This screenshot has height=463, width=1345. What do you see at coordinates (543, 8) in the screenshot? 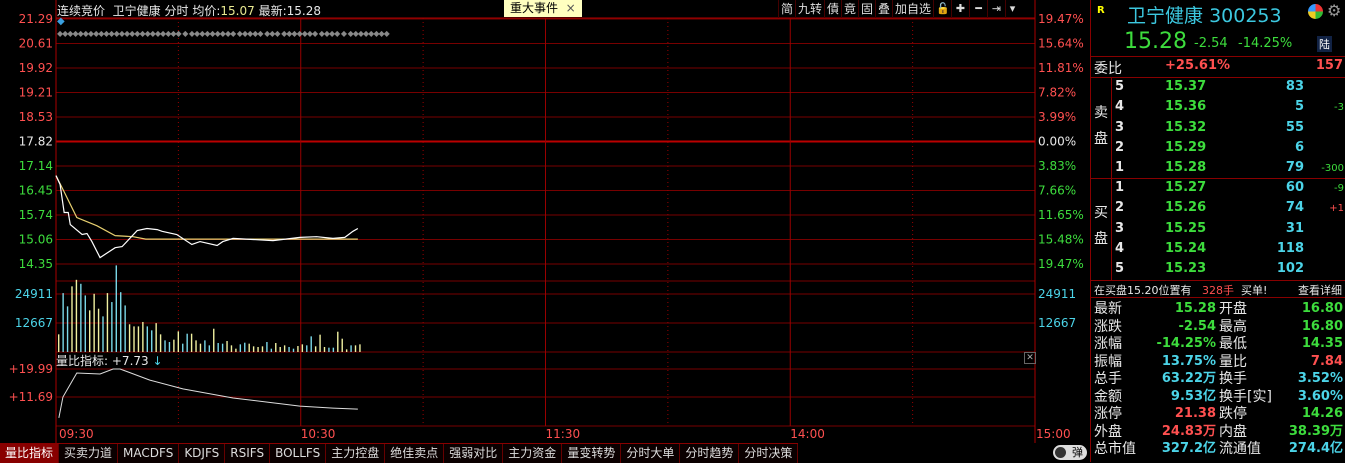
I see `major-events-button: 重大事件 ×` at bounding box center [543, 8].